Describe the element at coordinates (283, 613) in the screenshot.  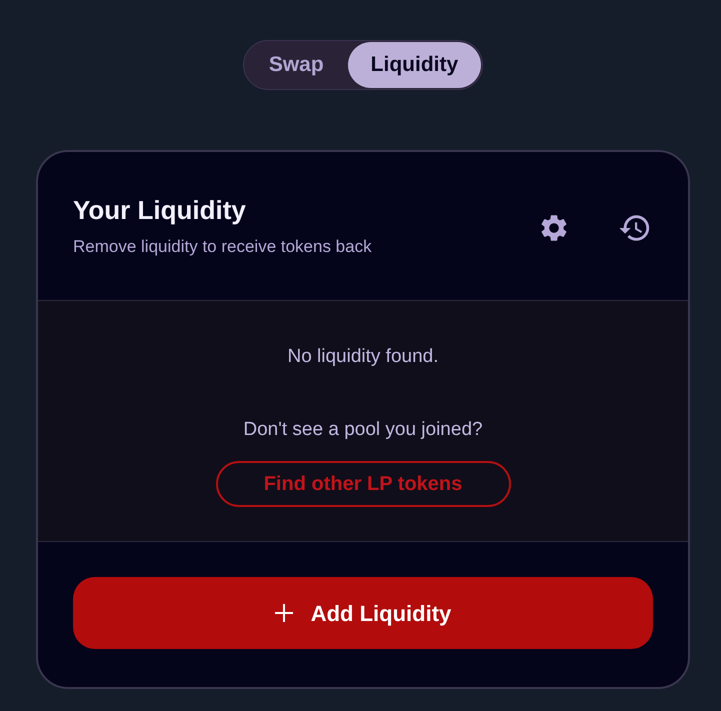
I see `plus-icon` at that location.